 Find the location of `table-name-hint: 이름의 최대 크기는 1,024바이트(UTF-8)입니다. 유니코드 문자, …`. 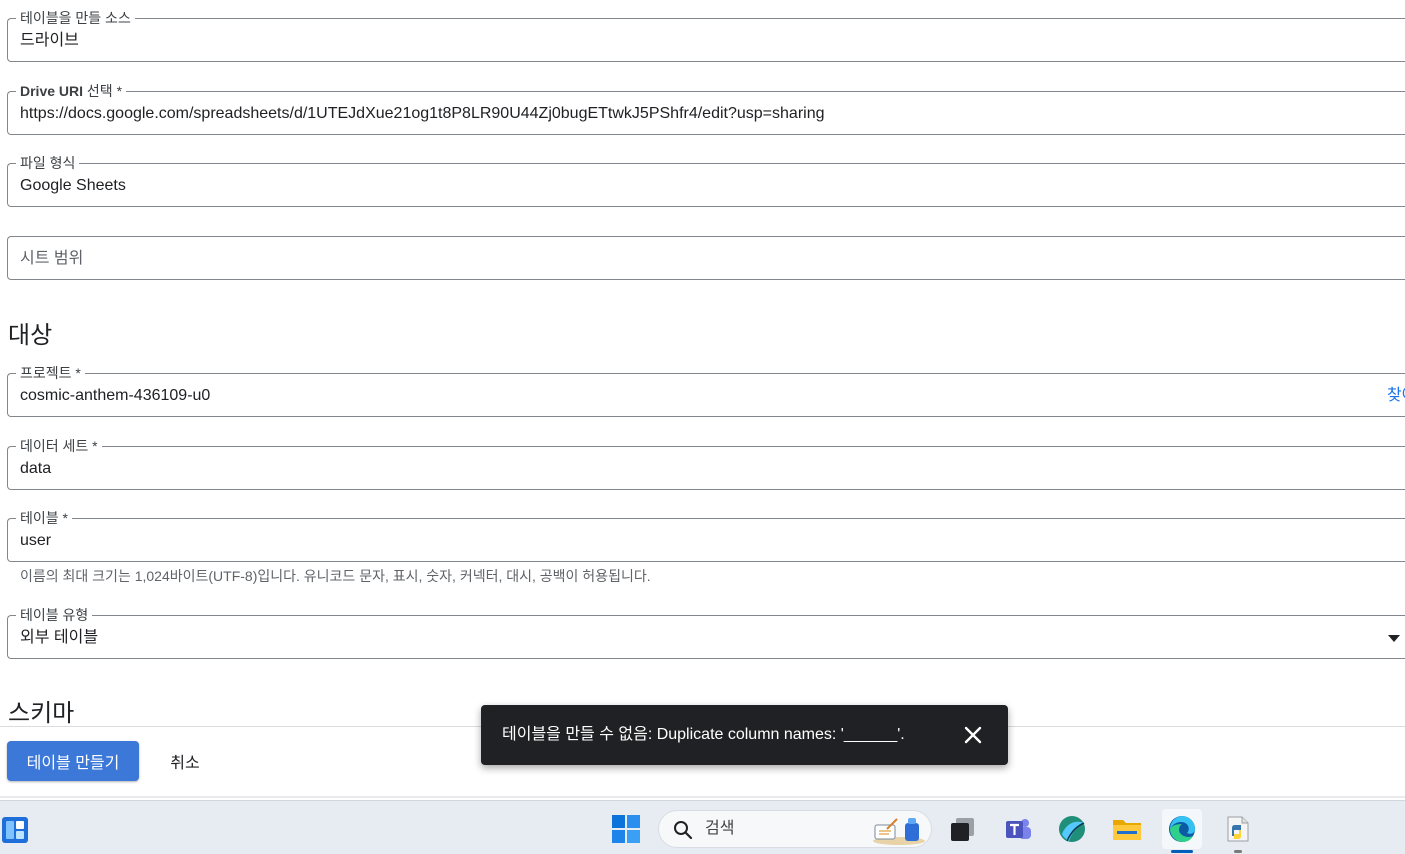

table-name-hint: 이름의 최대 크기는 1,024바이트(UTF-8)입니다. 유니코드 문자, … is located at coordinates (335, 576).